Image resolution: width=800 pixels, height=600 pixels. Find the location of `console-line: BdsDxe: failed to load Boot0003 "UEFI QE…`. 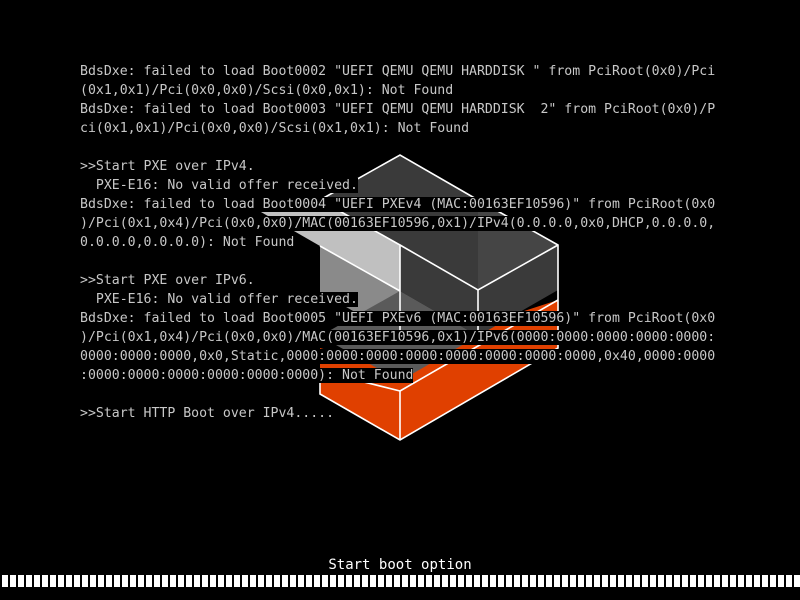

console-line: BdsDxe: failed to load Boot0003 "UEFI QE… is located at coordinates (398, 109).